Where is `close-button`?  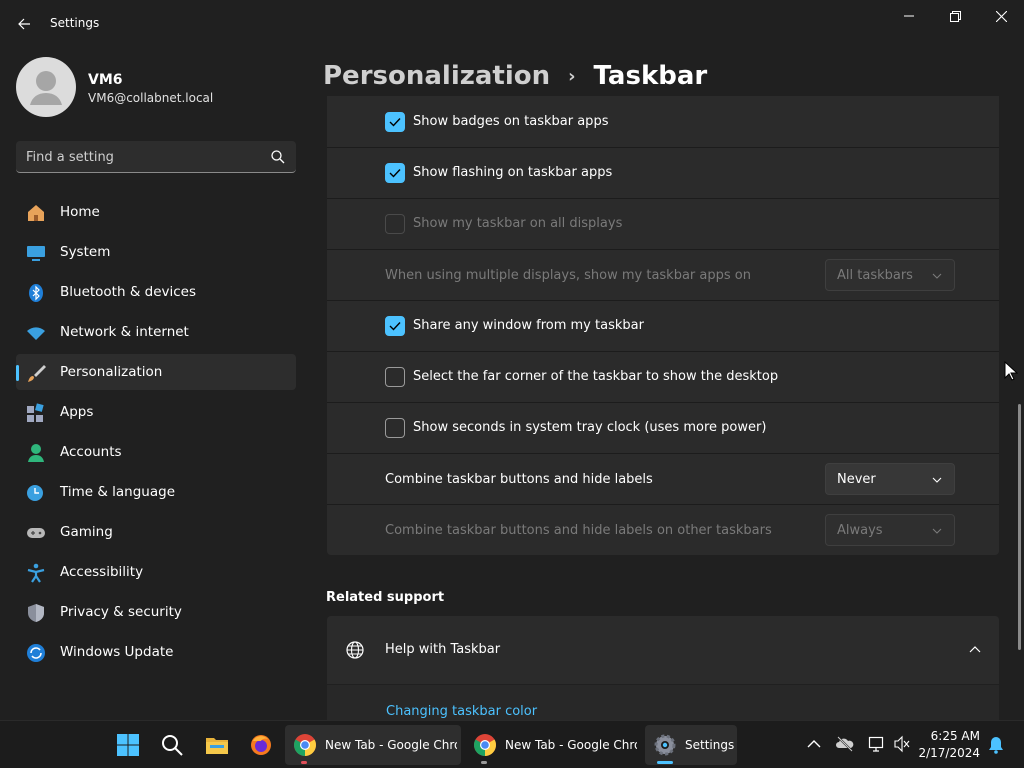 close-button is located at coordinates (1001, 16).